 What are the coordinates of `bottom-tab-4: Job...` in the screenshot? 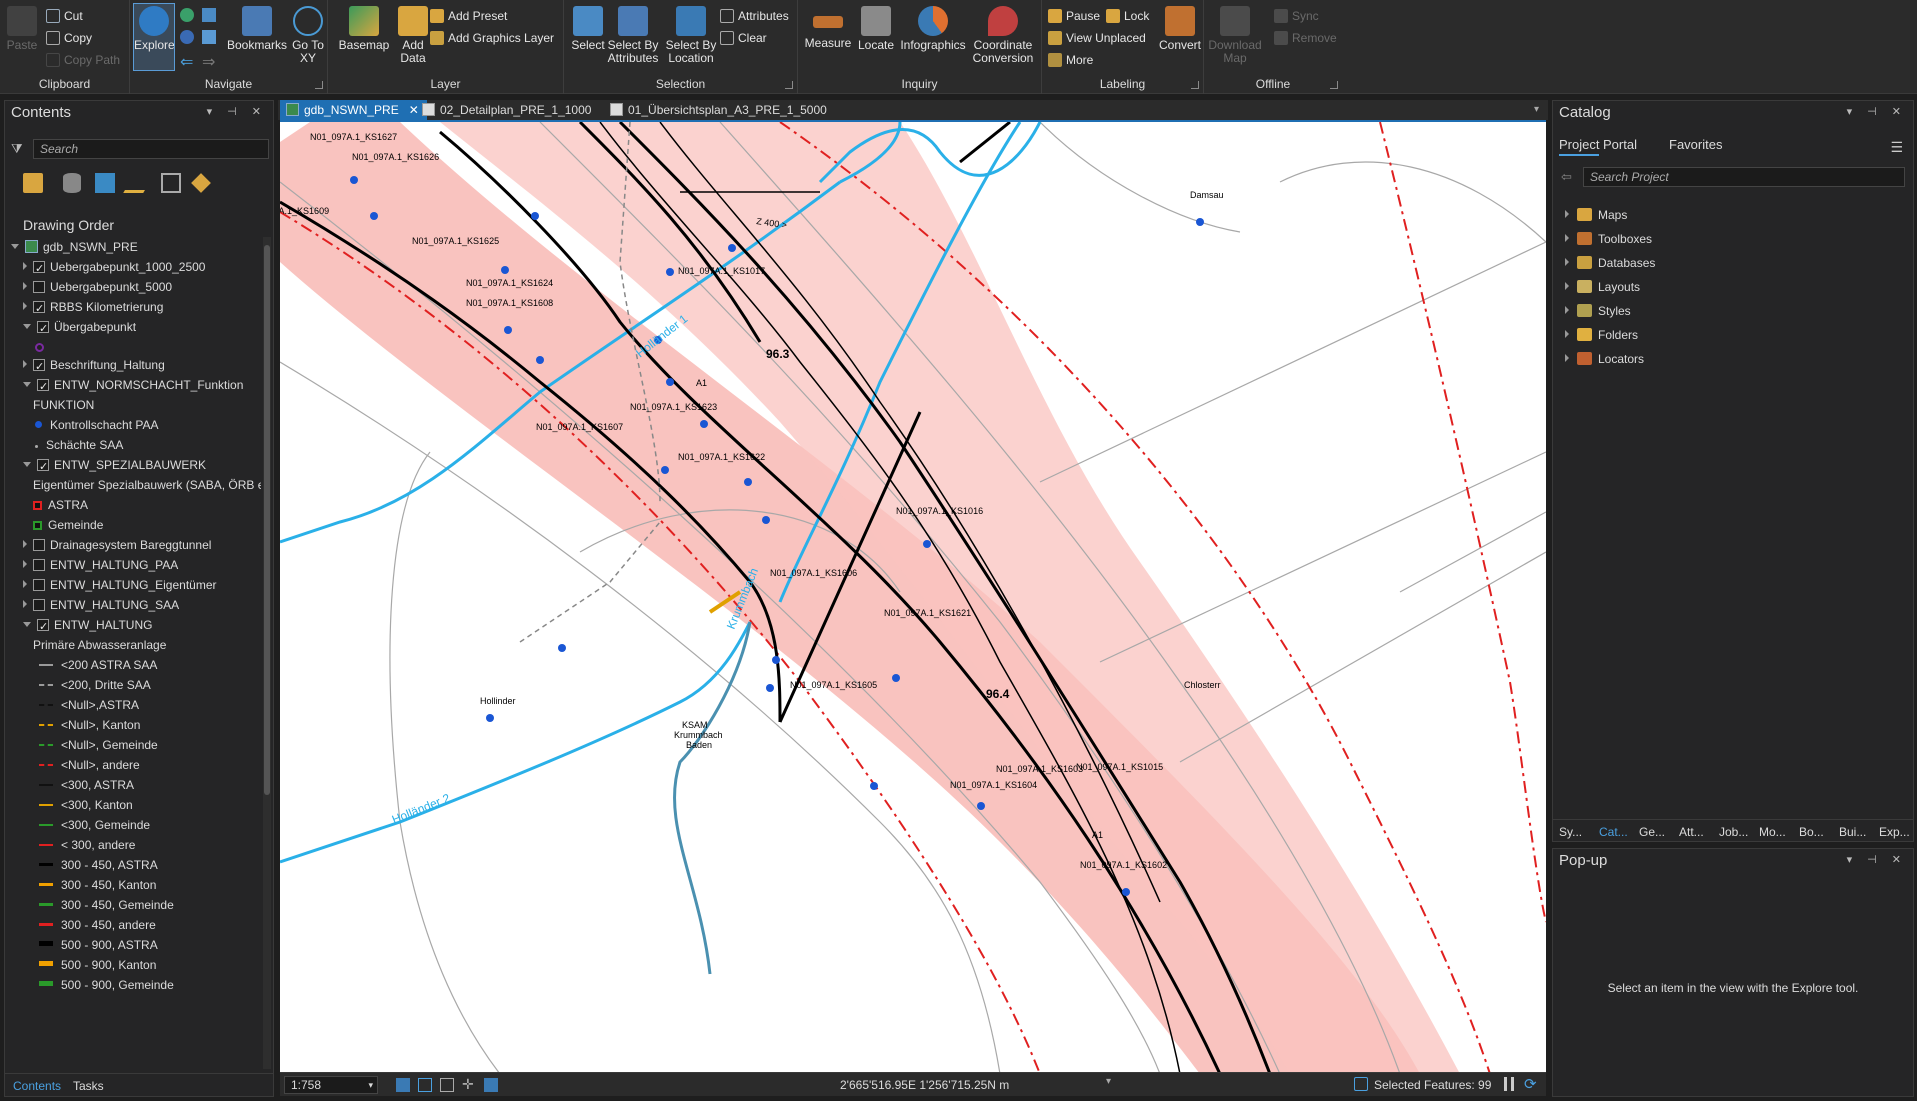 It's located at (1733, 832).